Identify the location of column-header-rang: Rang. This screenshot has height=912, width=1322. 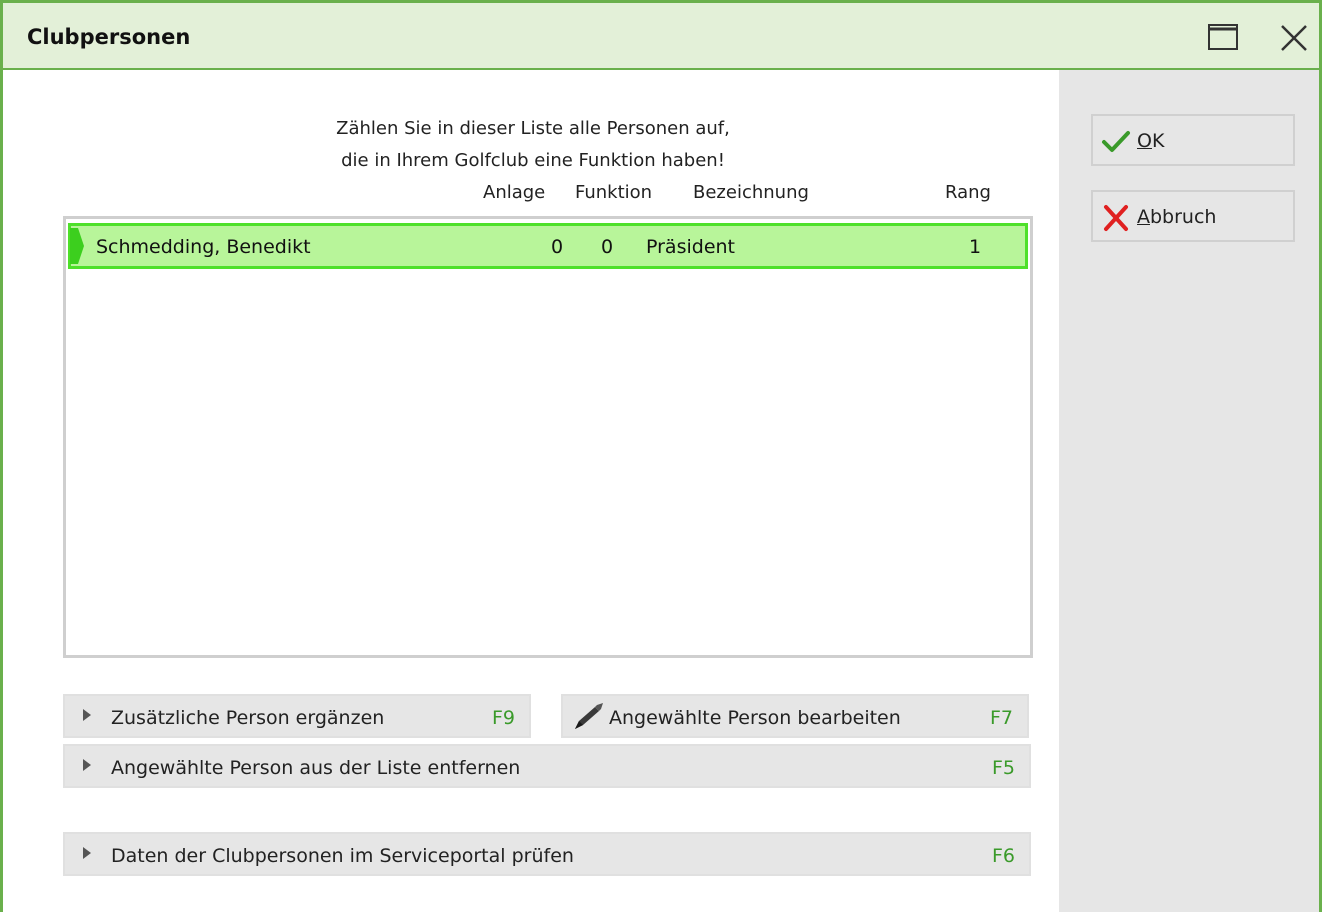
(968, 192).